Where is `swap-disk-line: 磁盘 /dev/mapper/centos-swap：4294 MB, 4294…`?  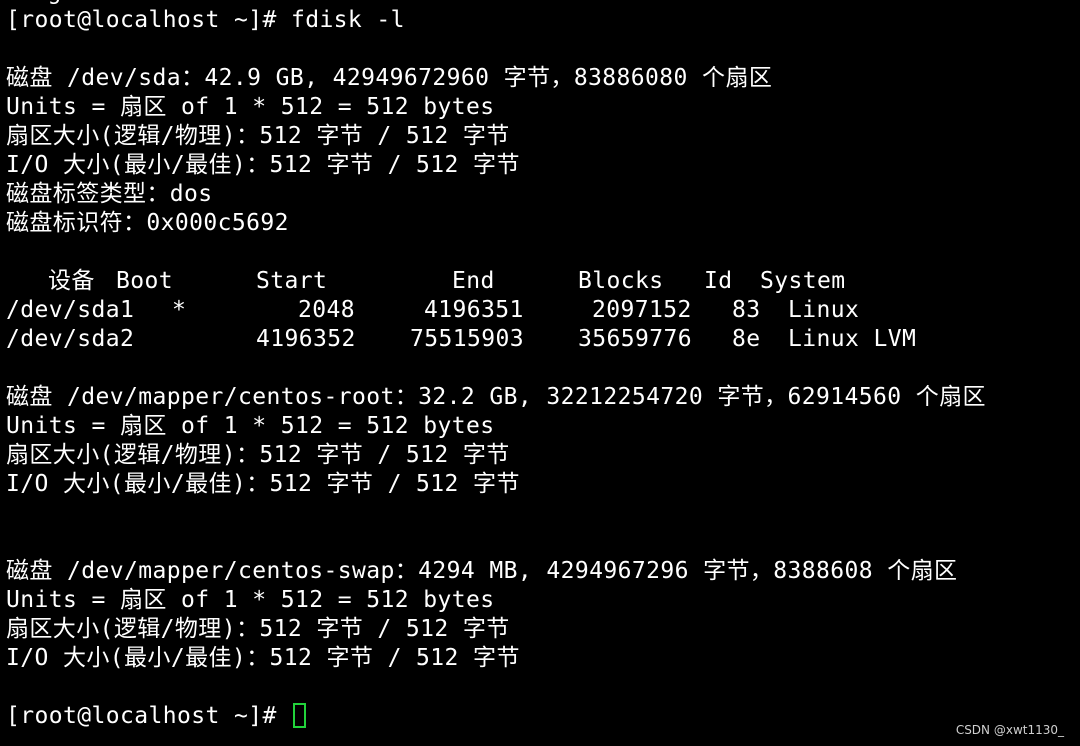
swap-disk-line: 磁盘 /dev/mapper/centos-swap：4294 MB, 4294… is located at coordinates (482, 571).